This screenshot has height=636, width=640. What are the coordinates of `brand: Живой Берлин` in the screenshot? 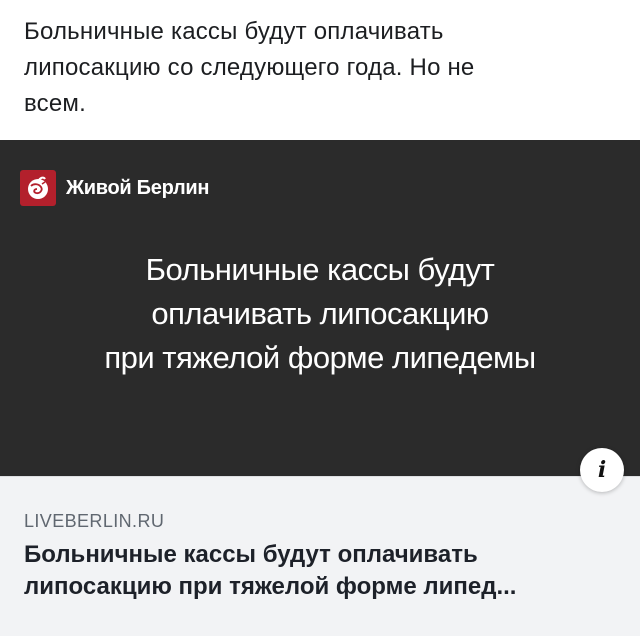 It's located at (114, 188).